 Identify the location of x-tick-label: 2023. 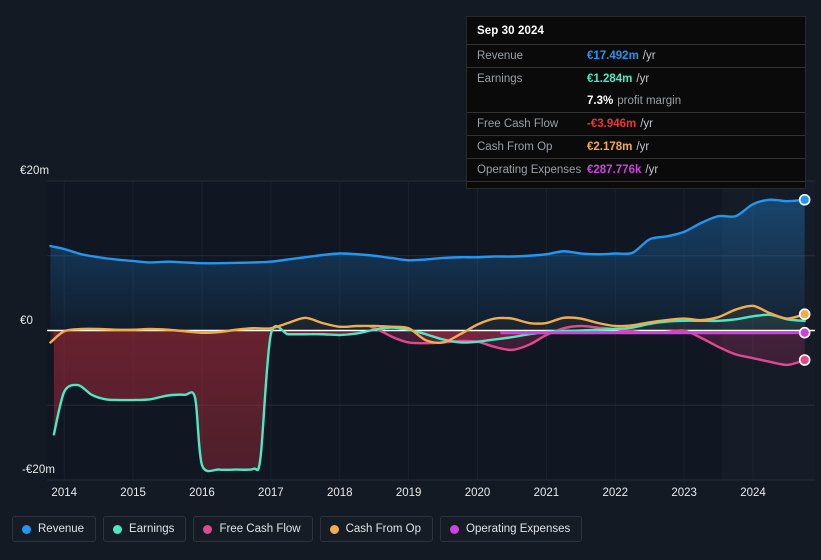
(684, 493).